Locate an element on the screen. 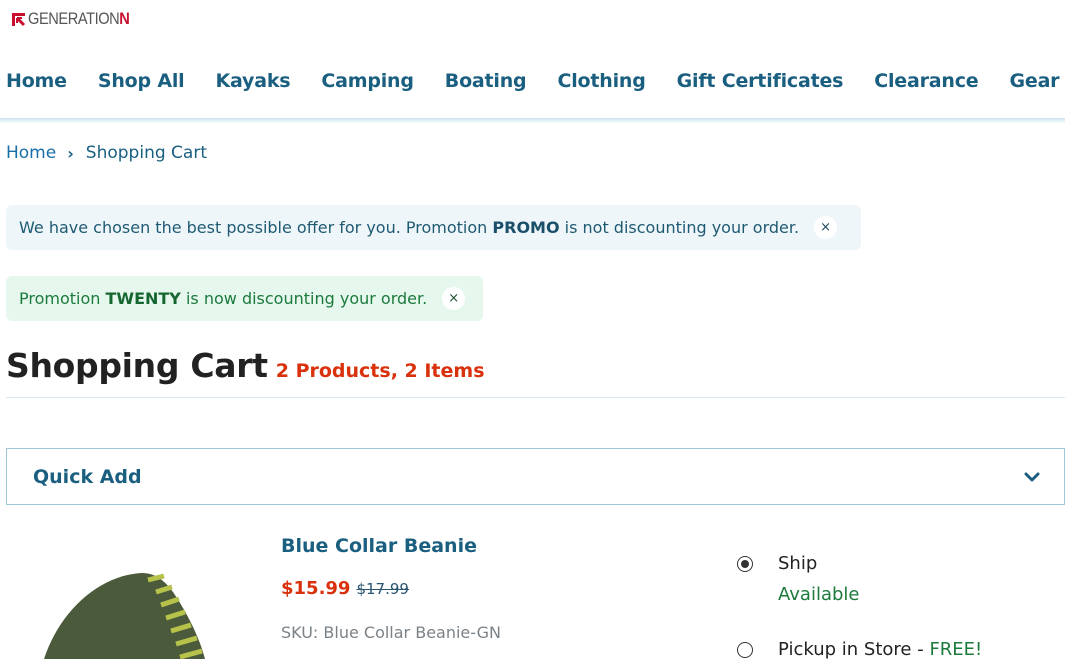  nav-item-clothing: Clothing is located at coordinates (601, 81).